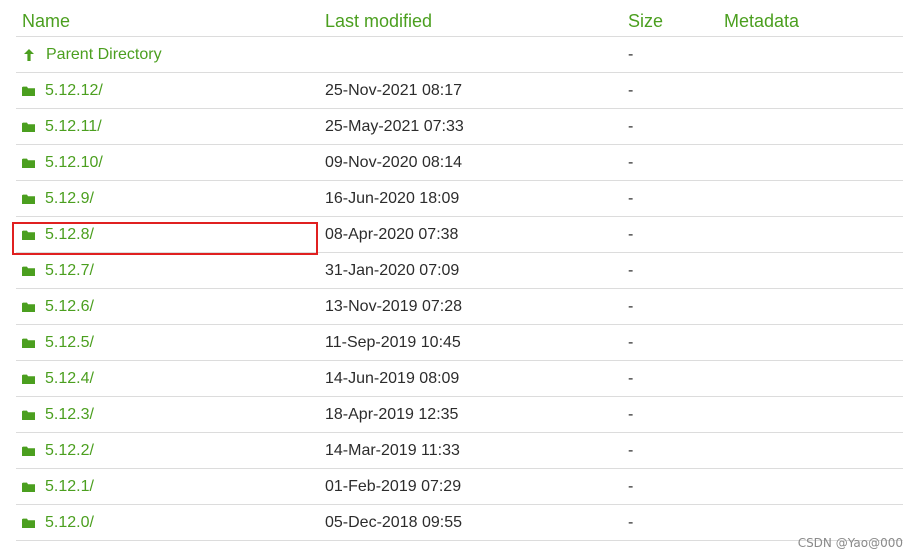  I want to click on folder-link: 5.12.4/, so click(69, 379).